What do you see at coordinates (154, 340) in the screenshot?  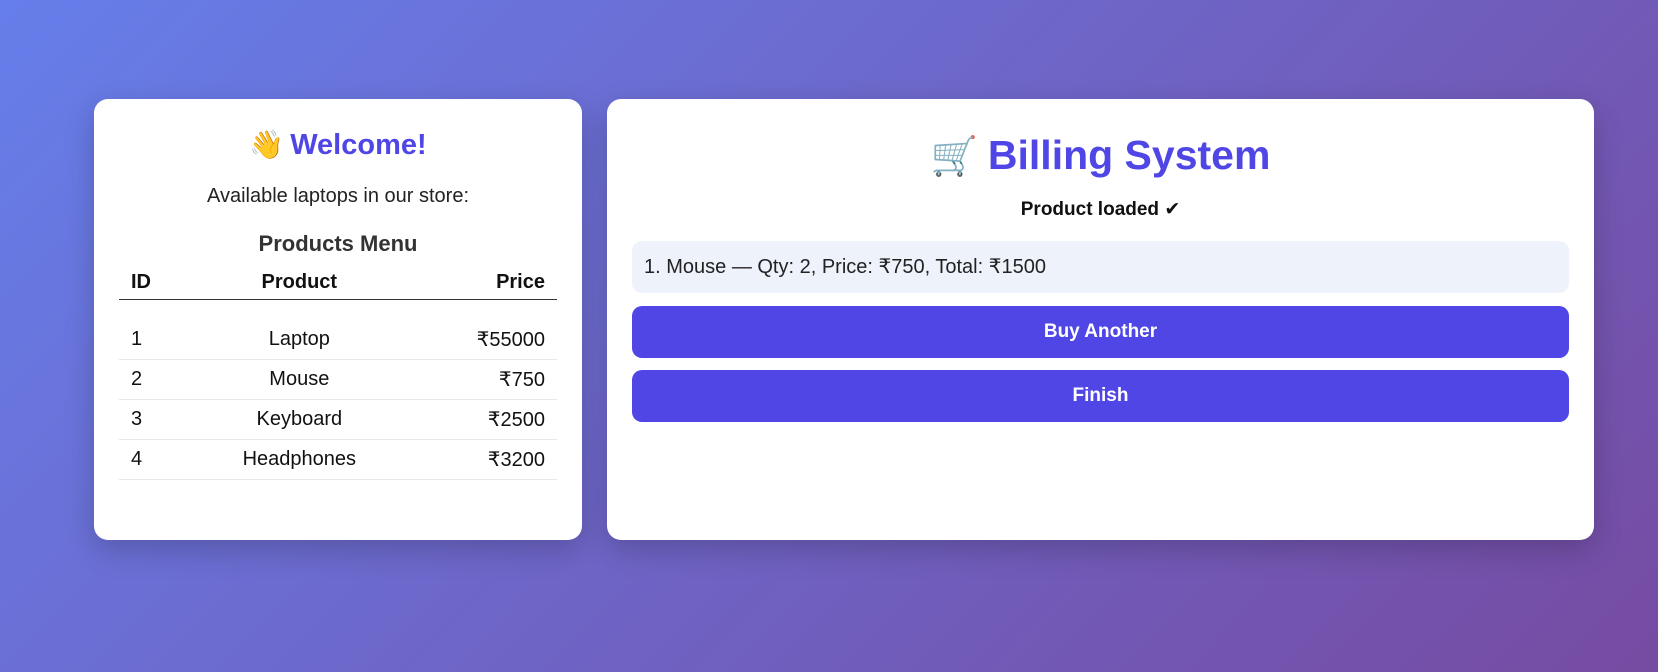 I see `product-id: 1` at bounding box center [154, 340].